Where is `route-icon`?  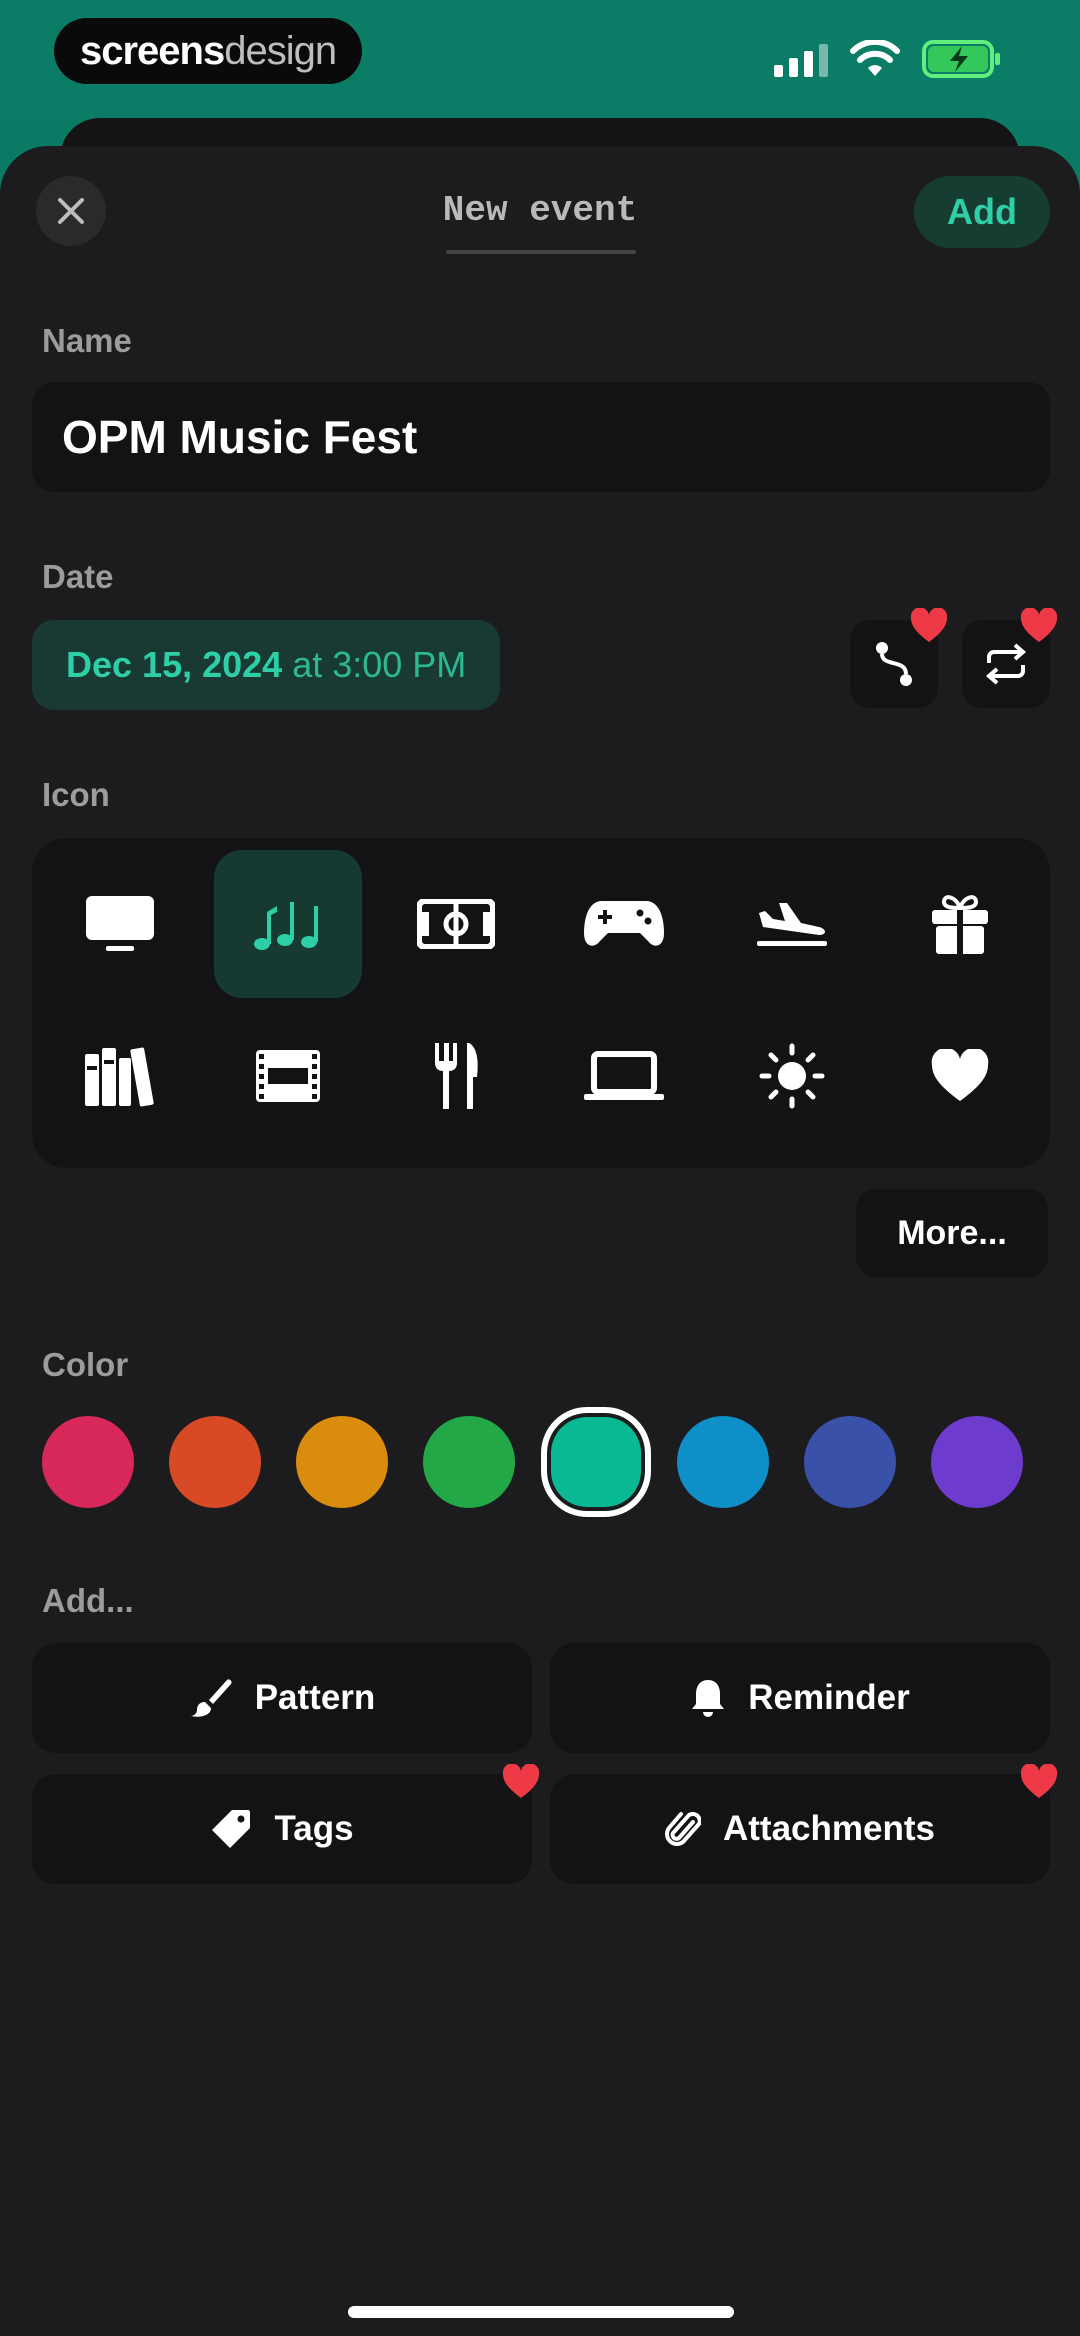
route-icon is located at coordinates (894, 664).